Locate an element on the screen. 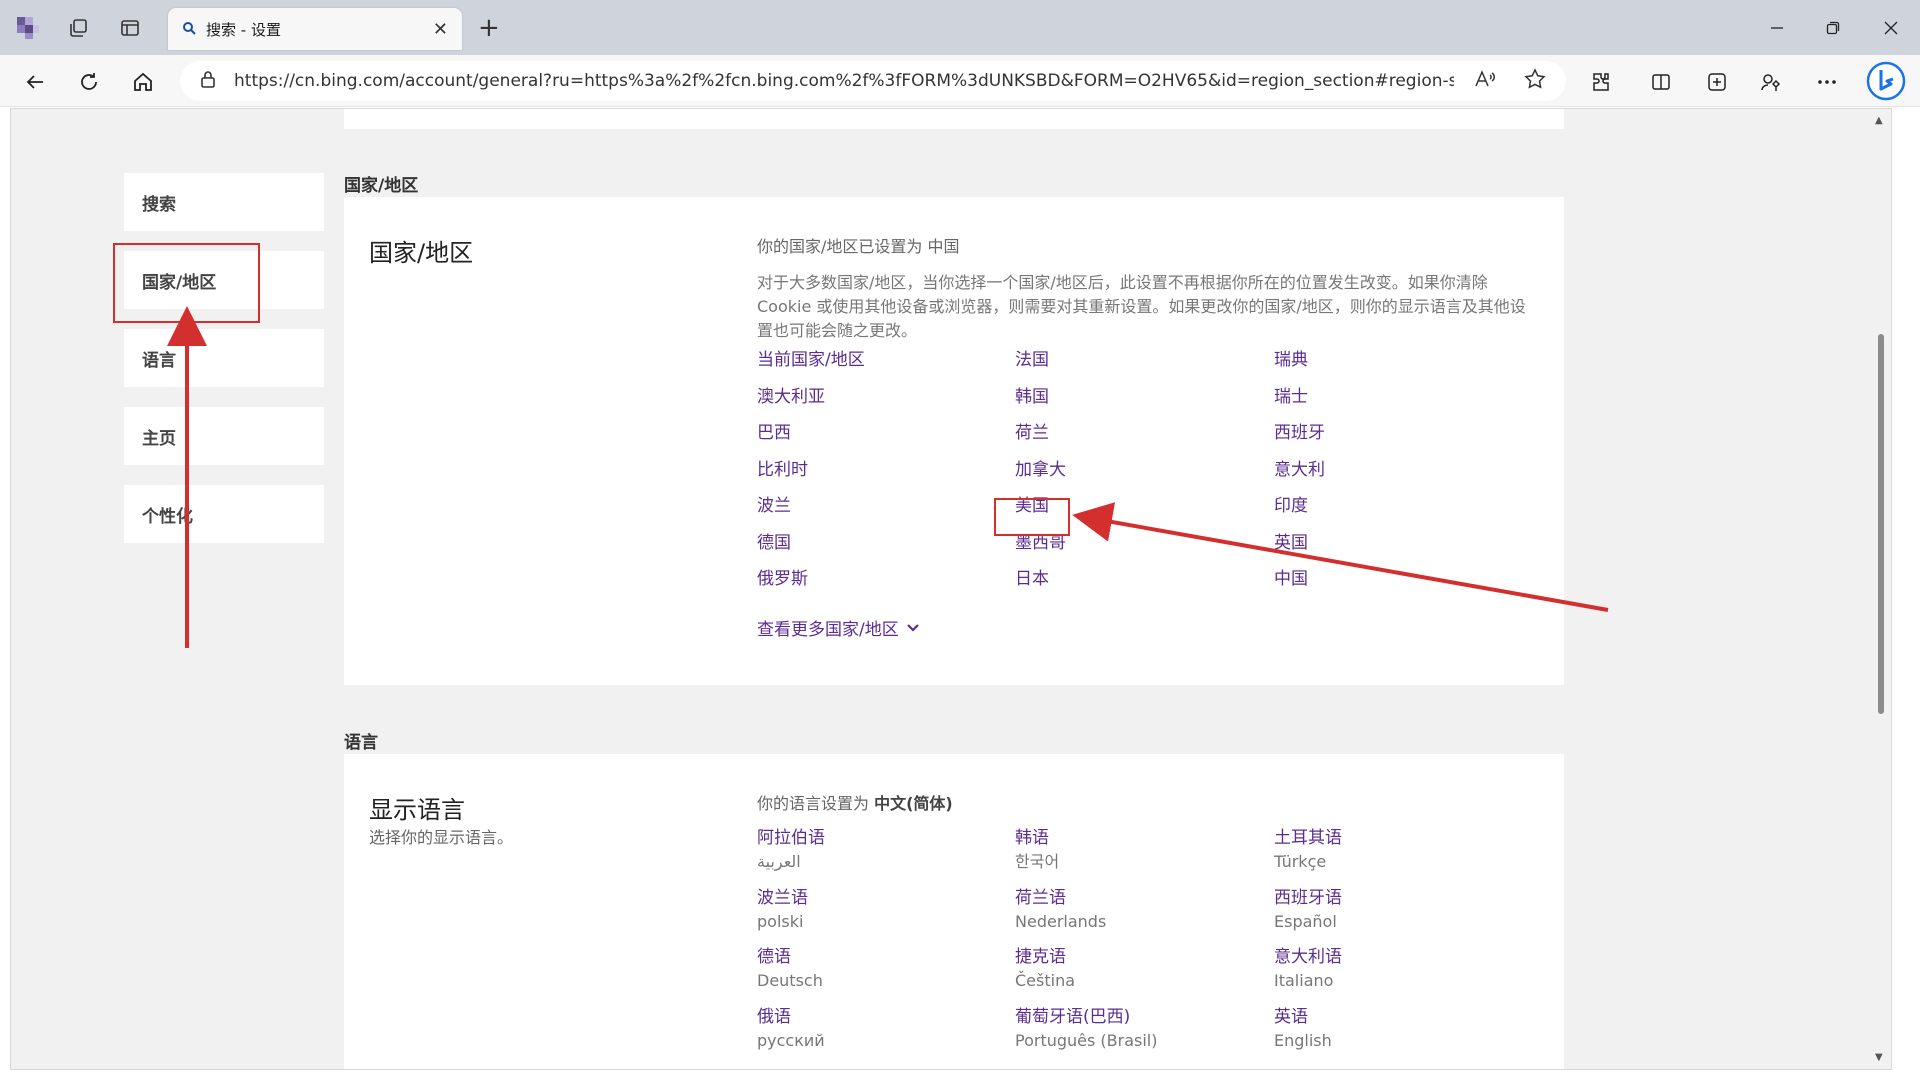 Image resolution: width=1920 pixels, height=1080 pixels. language-current-value: 中文(简体) is located at coordinates (913, 803).